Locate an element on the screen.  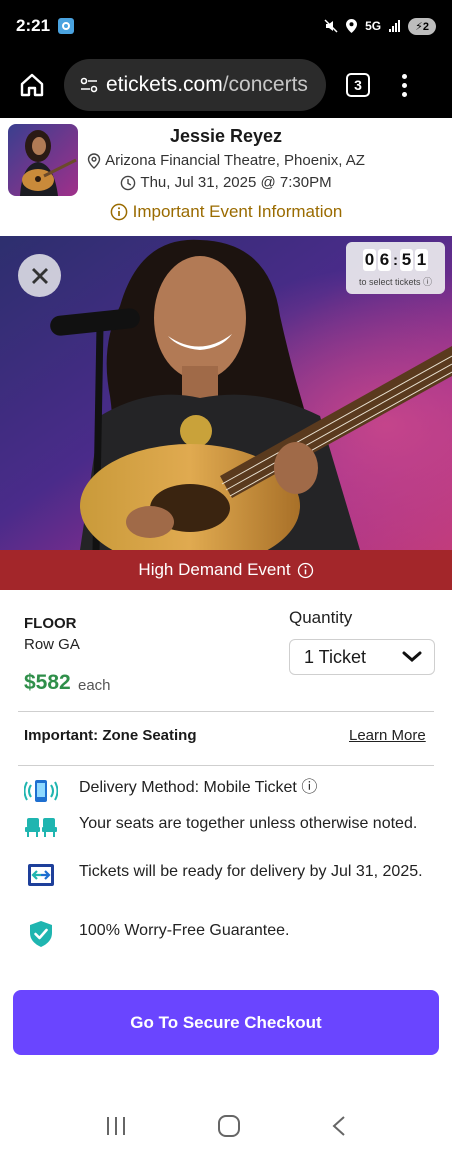
timer-digits: 0 6 : 5 1 is located at coordinates (395, 260).